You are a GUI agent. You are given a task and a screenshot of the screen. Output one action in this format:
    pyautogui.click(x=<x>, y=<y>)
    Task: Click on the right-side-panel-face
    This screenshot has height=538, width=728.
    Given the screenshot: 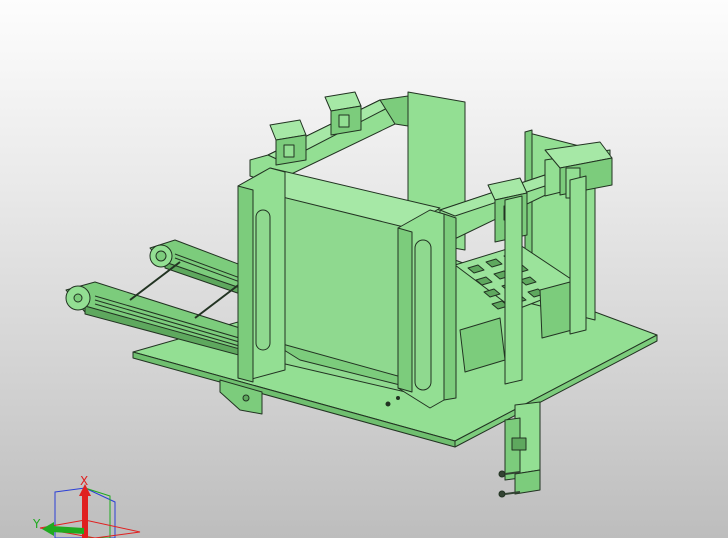 What is the action you would take?
    pyautogui.click(x=405, y=310)
    